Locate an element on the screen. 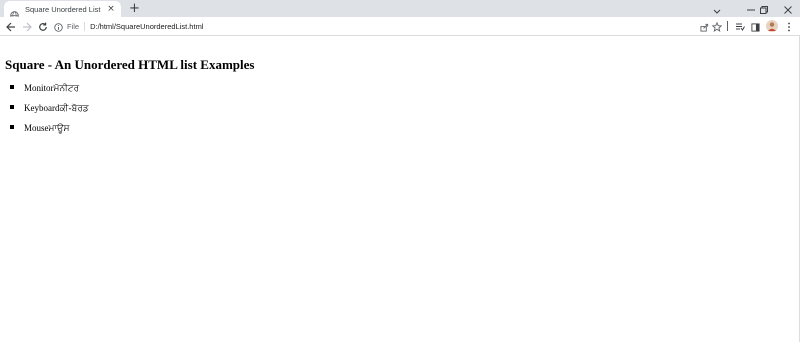 Image resolution: width=800 pixels, height=342 pixels. item-translation: ਮਾਊਸ is located at coordinates (59, 129).